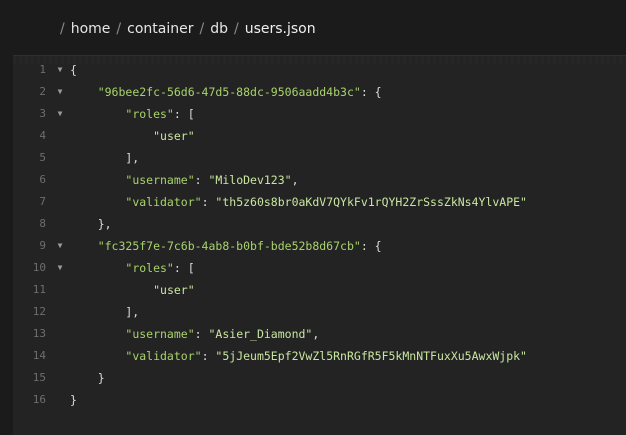 The height and width of the screenshot is (435, 626). I want to click on json-punctuation: },, so click(91, 224).